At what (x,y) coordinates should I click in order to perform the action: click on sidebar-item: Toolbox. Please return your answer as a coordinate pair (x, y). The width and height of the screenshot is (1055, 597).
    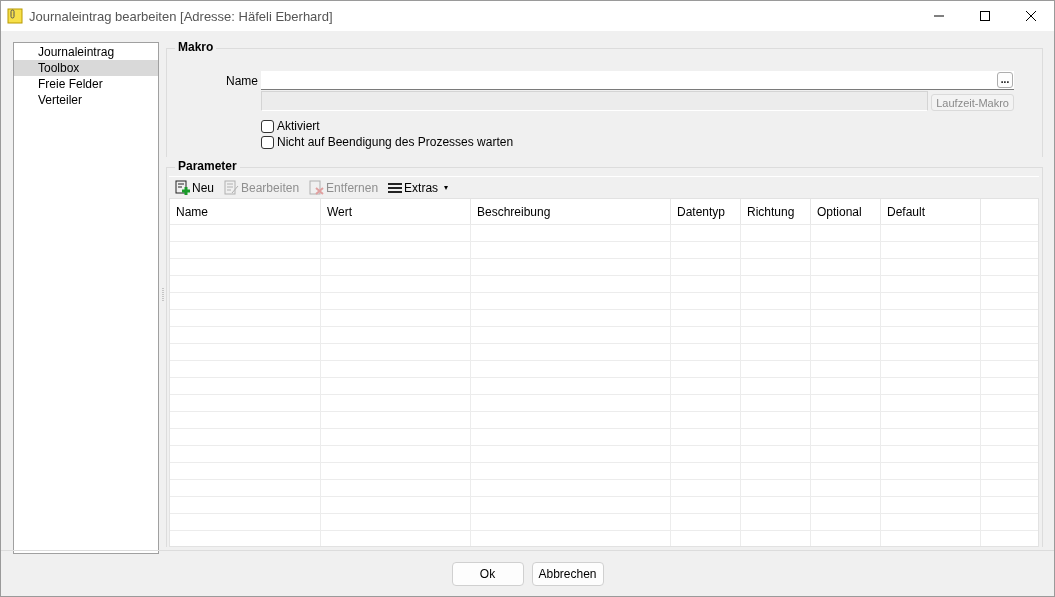
    Looking at the image, I should click on (86, 68).